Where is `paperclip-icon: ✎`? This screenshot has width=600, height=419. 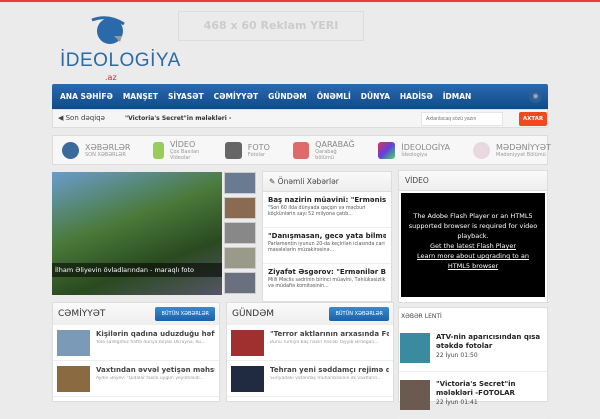
paperclip-icon: ✎ is located at coordinates (273, 181).